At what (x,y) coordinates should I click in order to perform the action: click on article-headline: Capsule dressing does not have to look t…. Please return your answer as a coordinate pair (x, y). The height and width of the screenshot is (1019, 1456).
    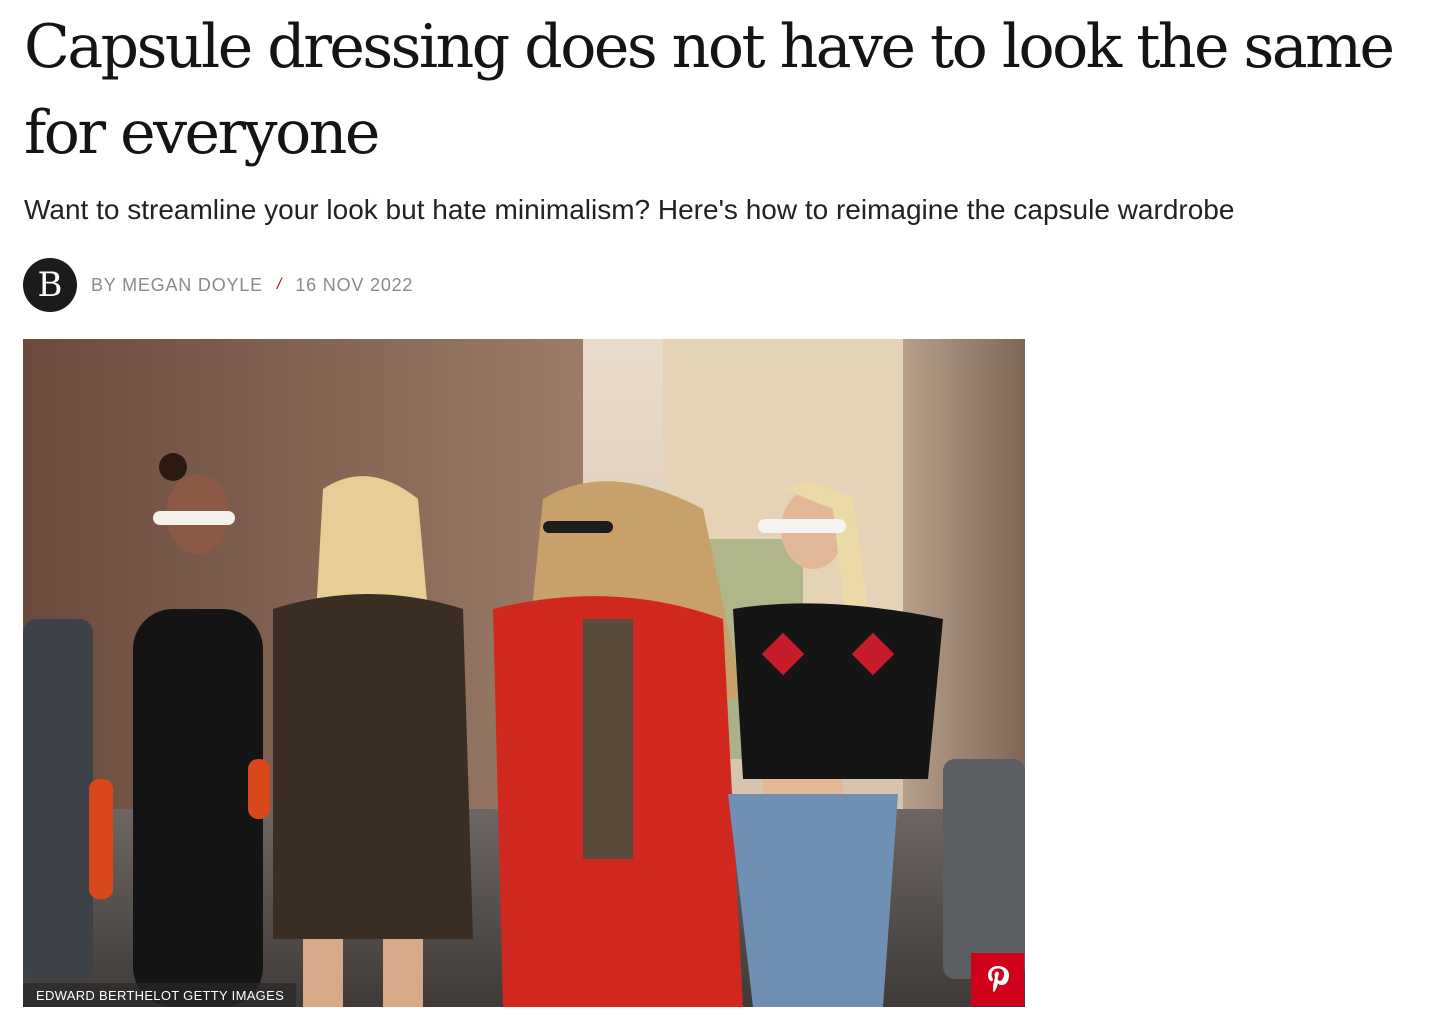
    Looking at the image, I should click on (709, 90).